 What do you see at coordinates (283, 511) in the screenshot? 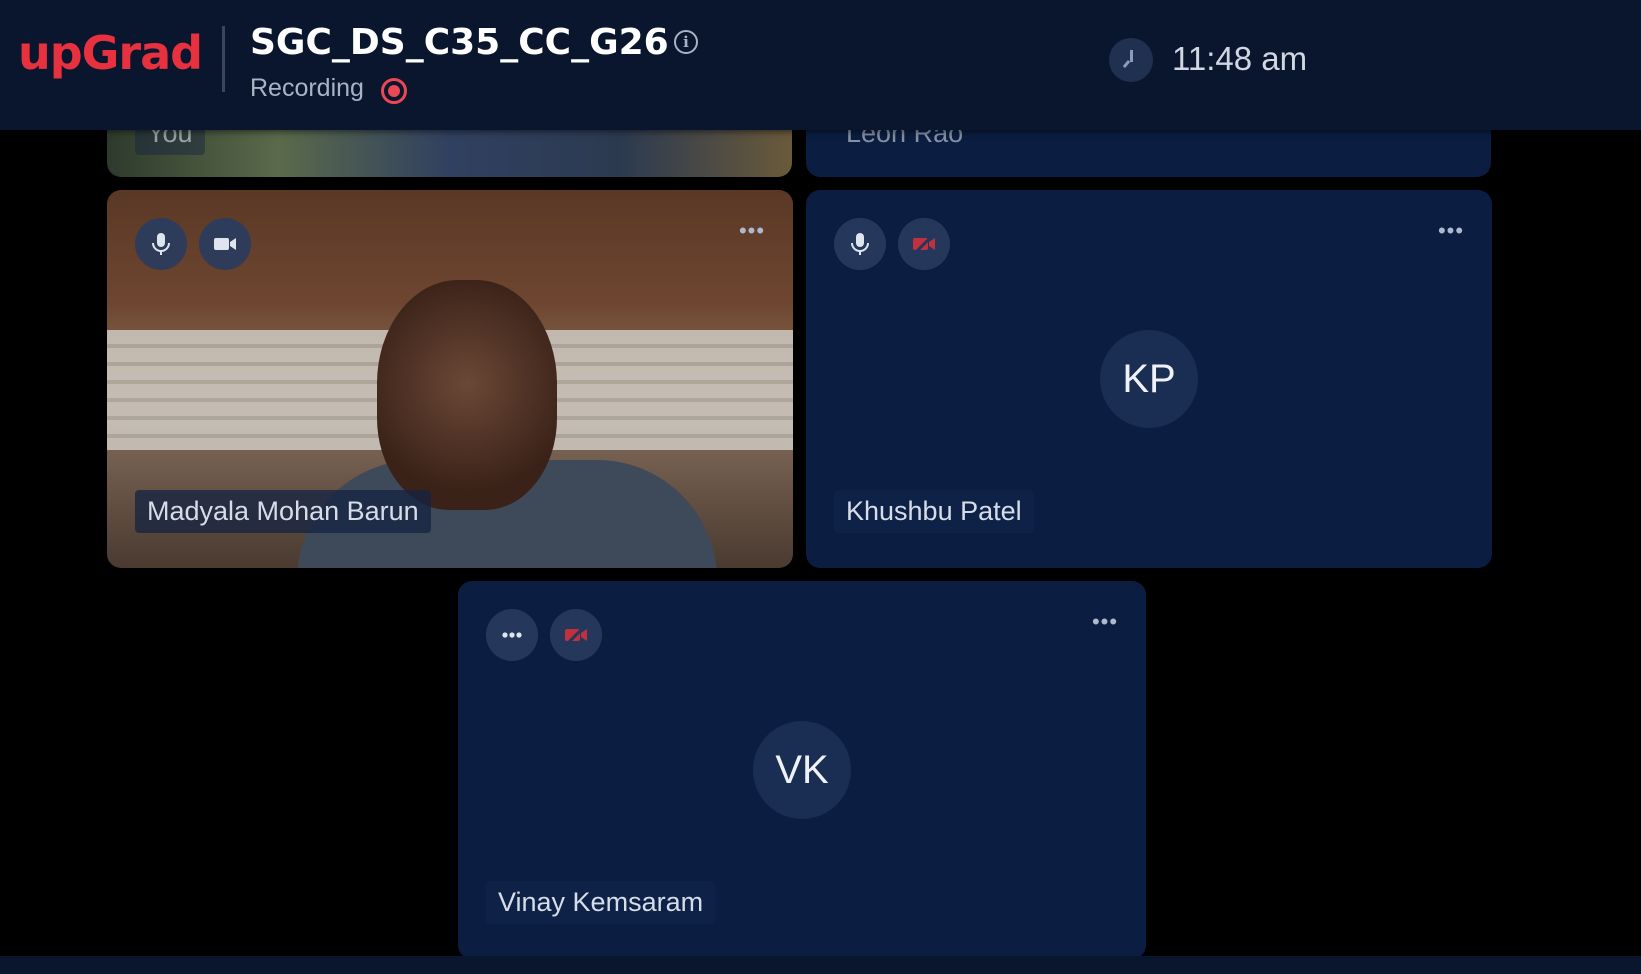
I see `participant-name: Madyala Mohan Barun` at bounding box center [283, 511].